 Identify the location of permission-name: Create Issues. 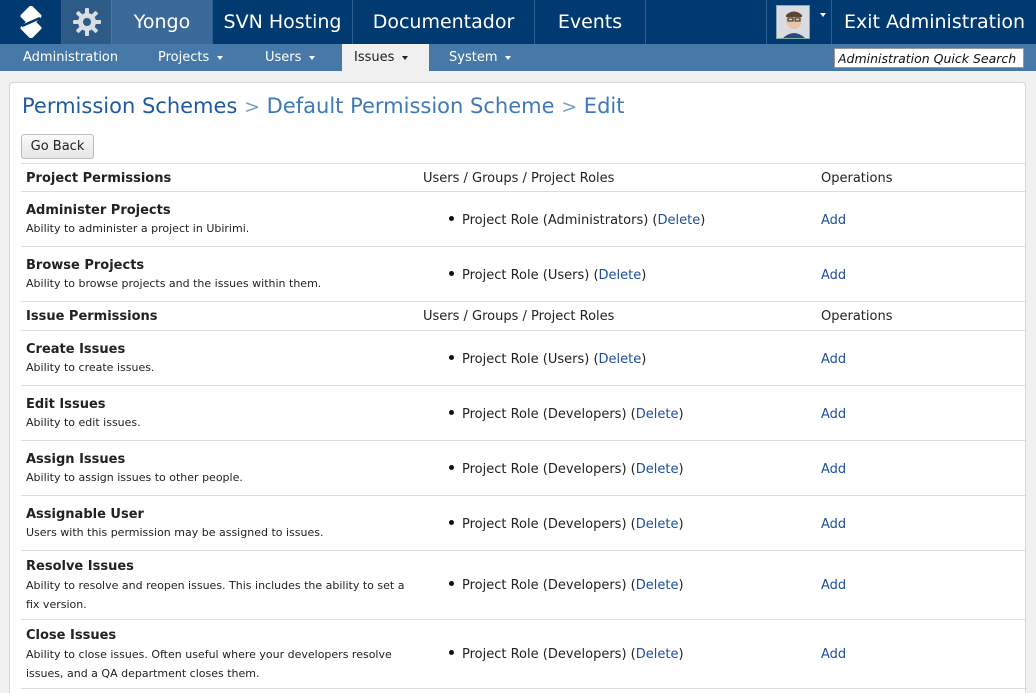
(76, 349).